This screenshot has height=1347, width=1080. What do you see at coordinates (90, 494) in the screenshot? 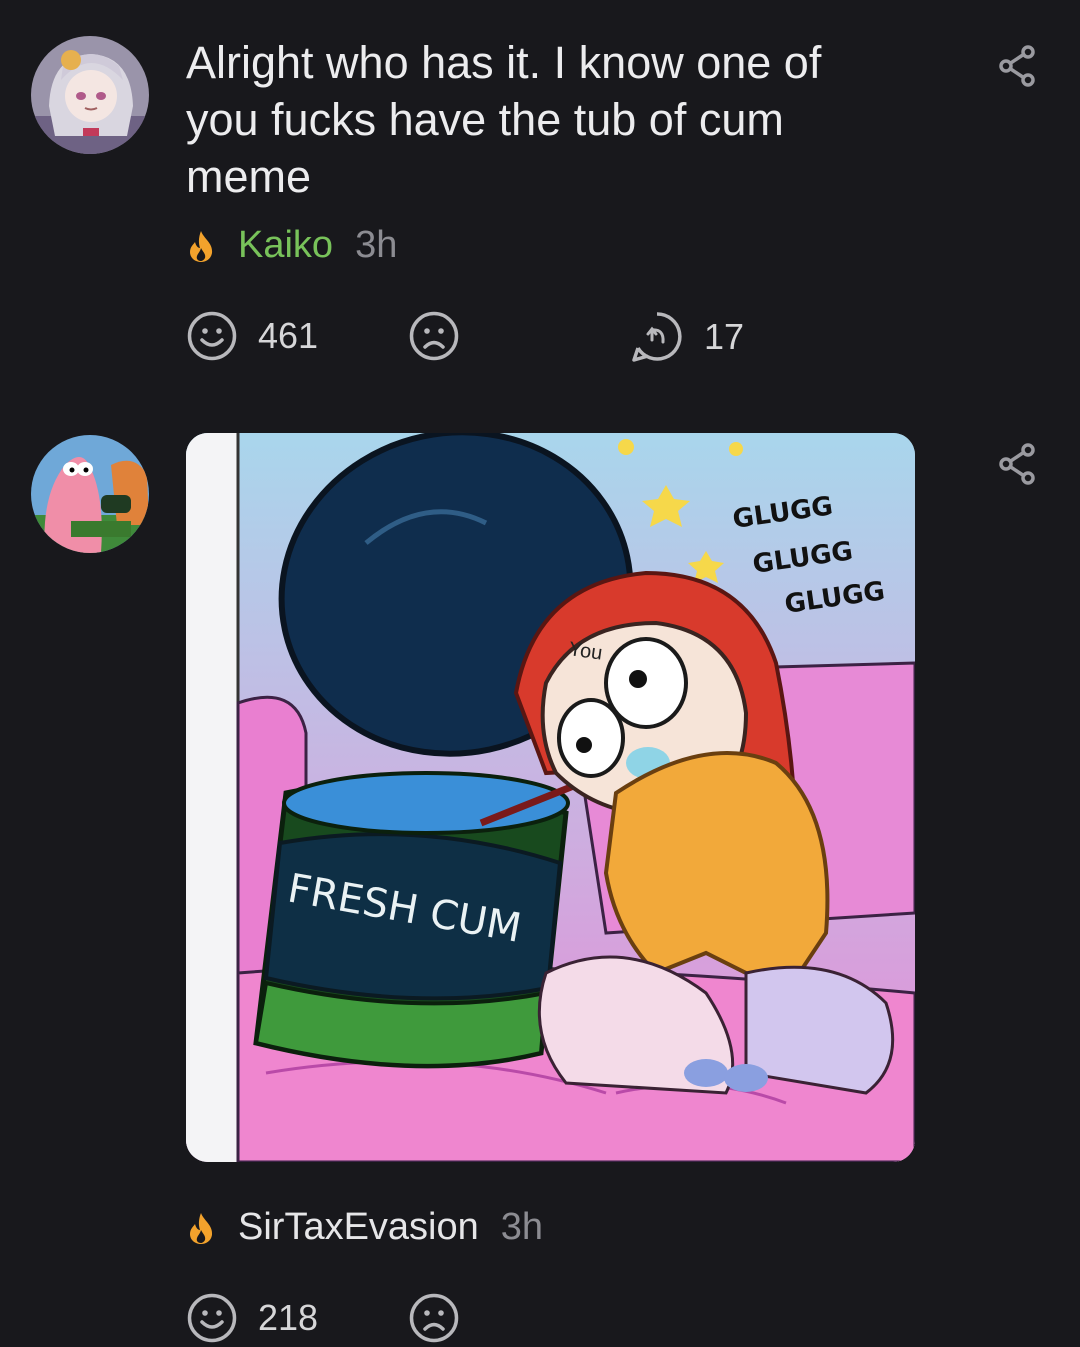
I see `reply-author-avatar` at bounding box center [90, 494].